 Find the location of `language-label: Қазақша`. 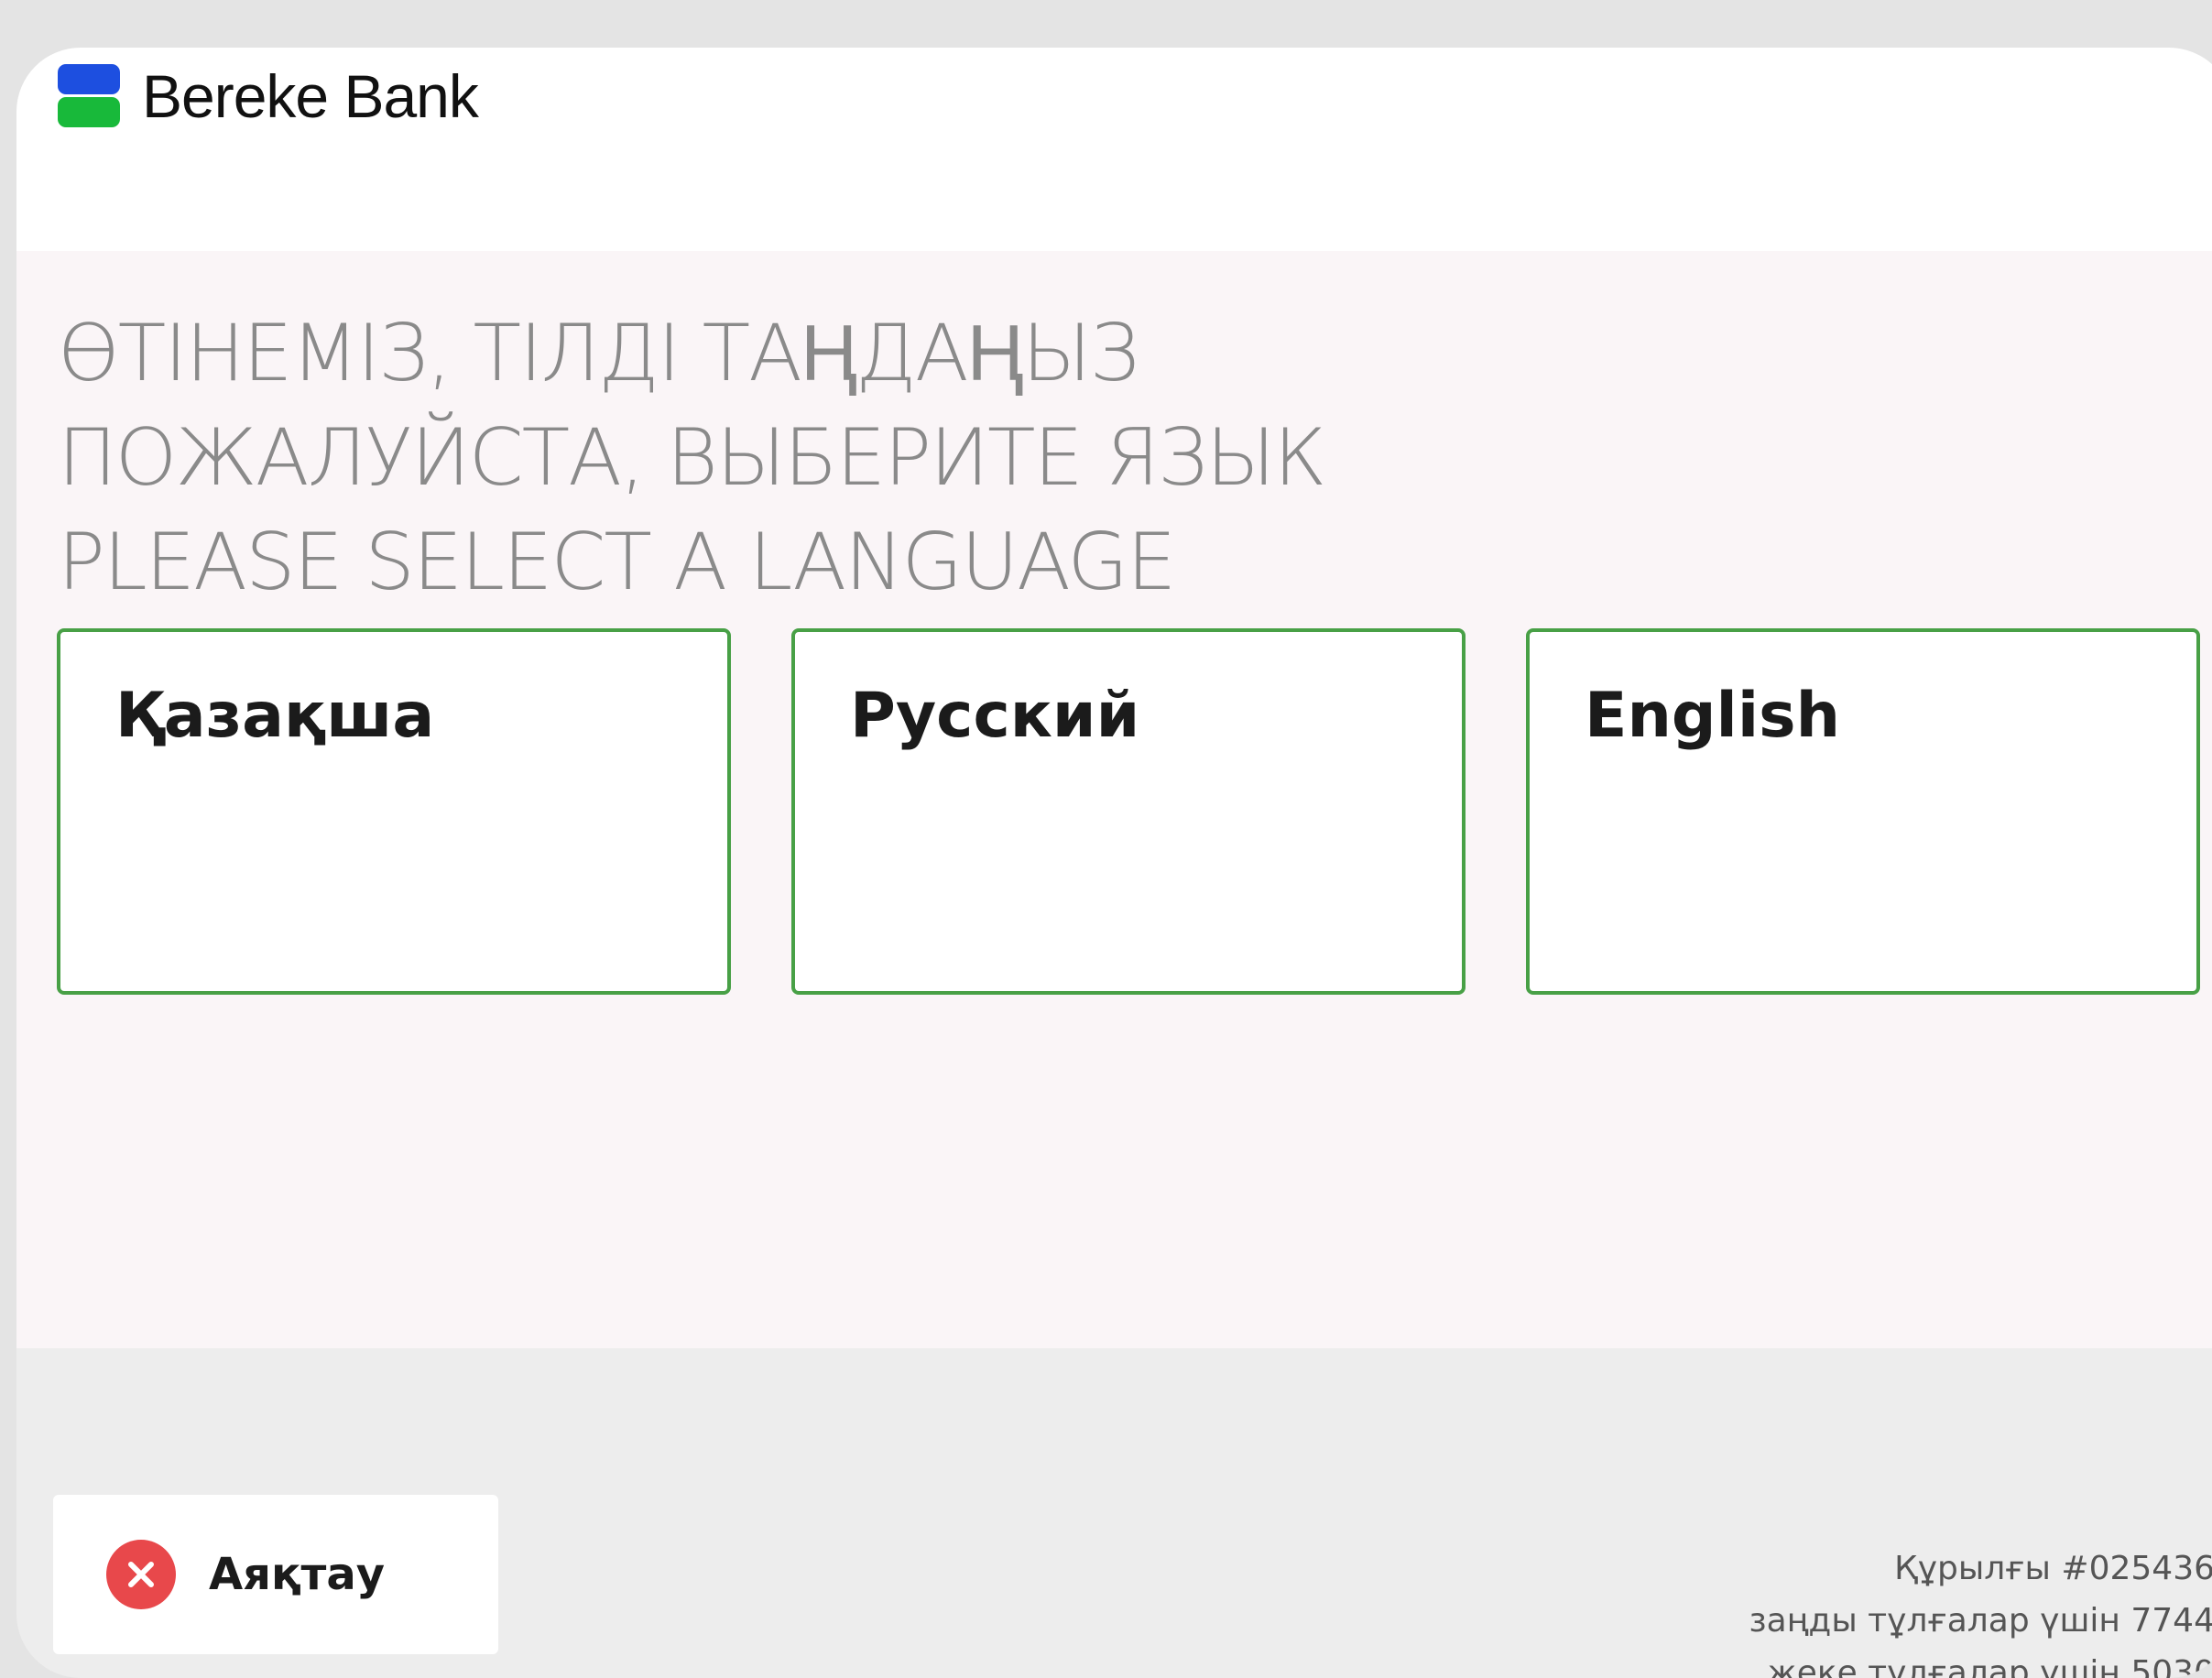

language-label: Қазақша is located at coordinates (275, 716).